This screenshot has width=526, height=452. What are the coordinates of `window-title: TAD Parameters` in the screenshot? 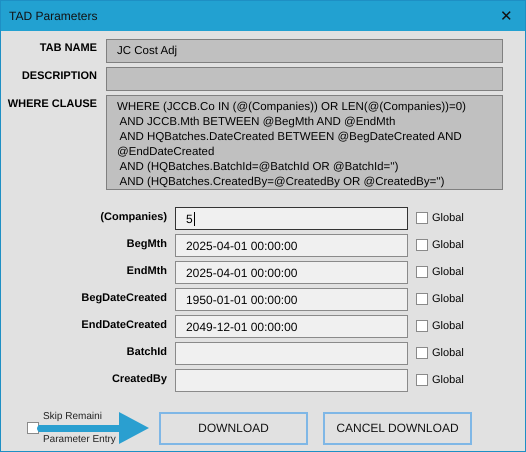 It's located at (53, 16).